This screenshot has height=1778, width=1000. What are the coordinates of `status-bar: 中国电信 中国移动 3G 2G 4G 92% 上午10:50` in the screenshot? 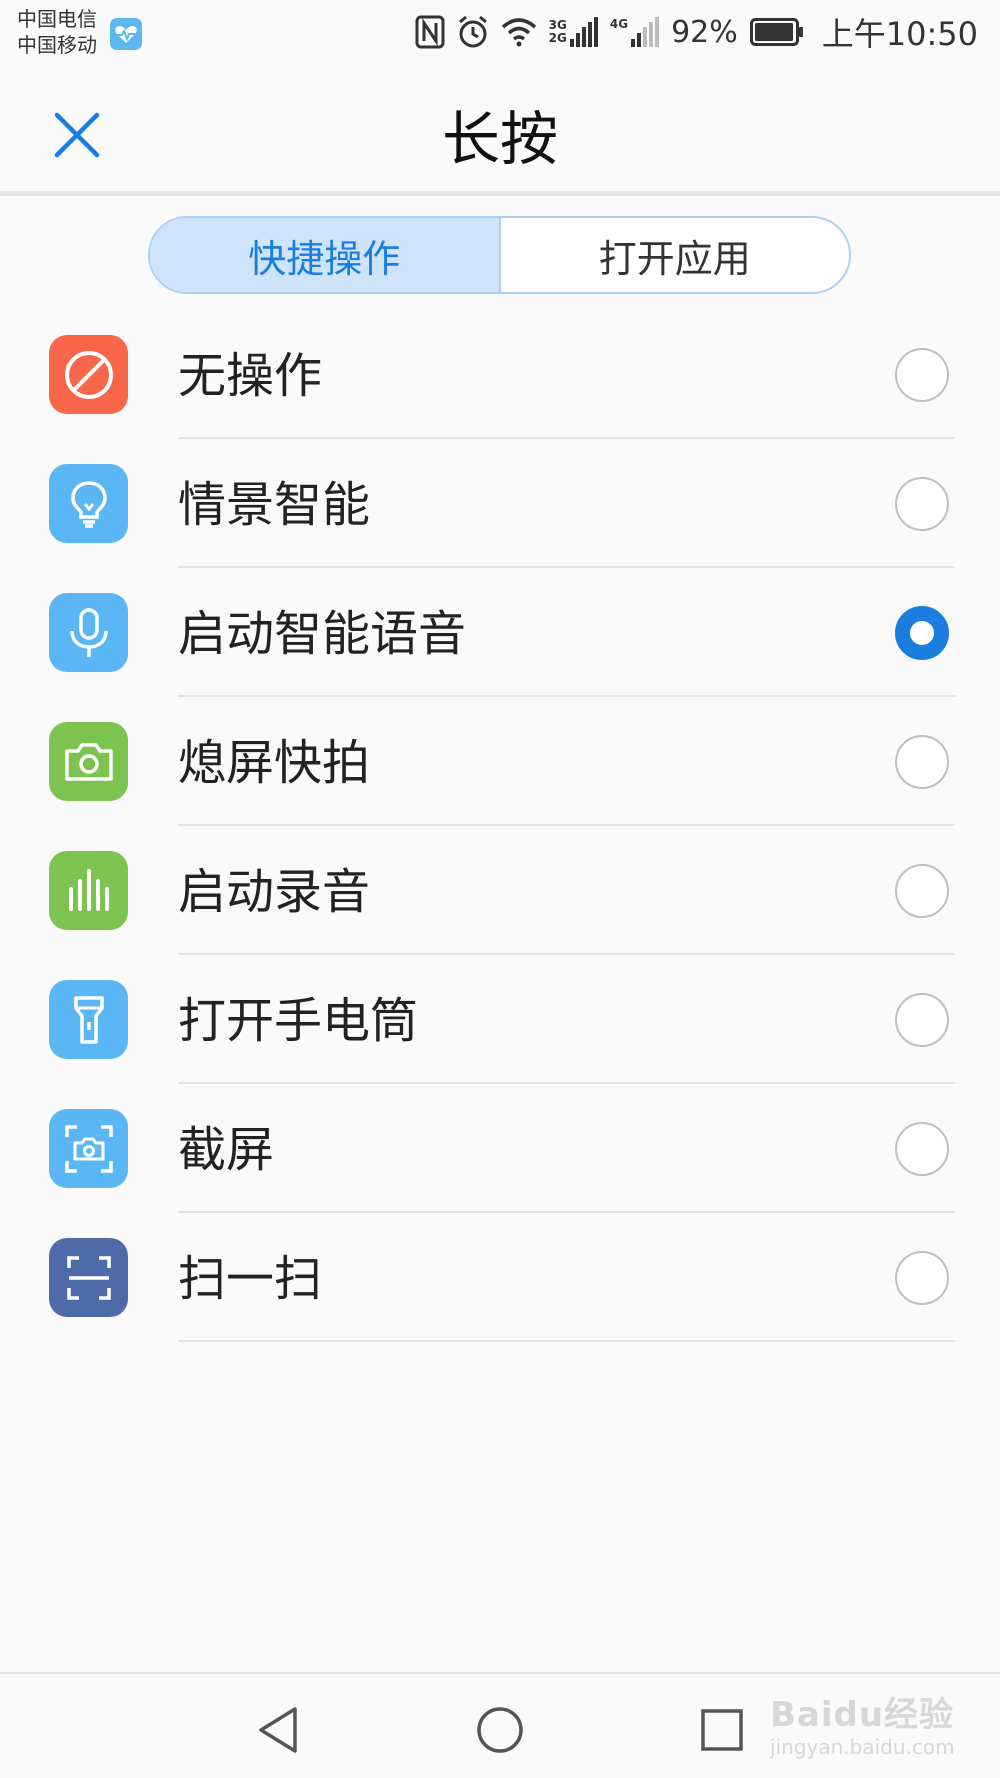 It's located at (500, 31).